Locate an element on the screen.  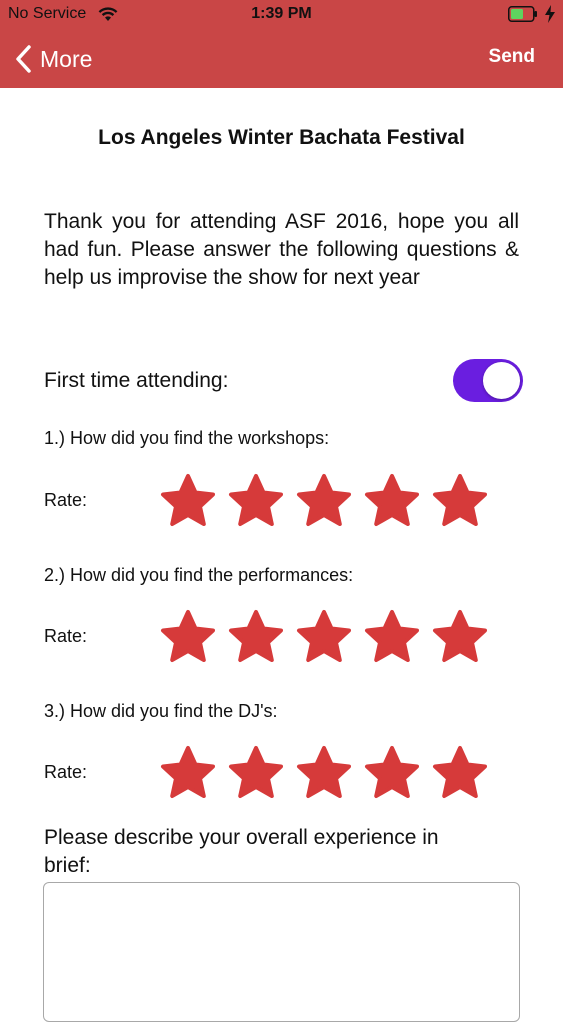
clock: 1:39 PM is located at coordinates (281, 13).